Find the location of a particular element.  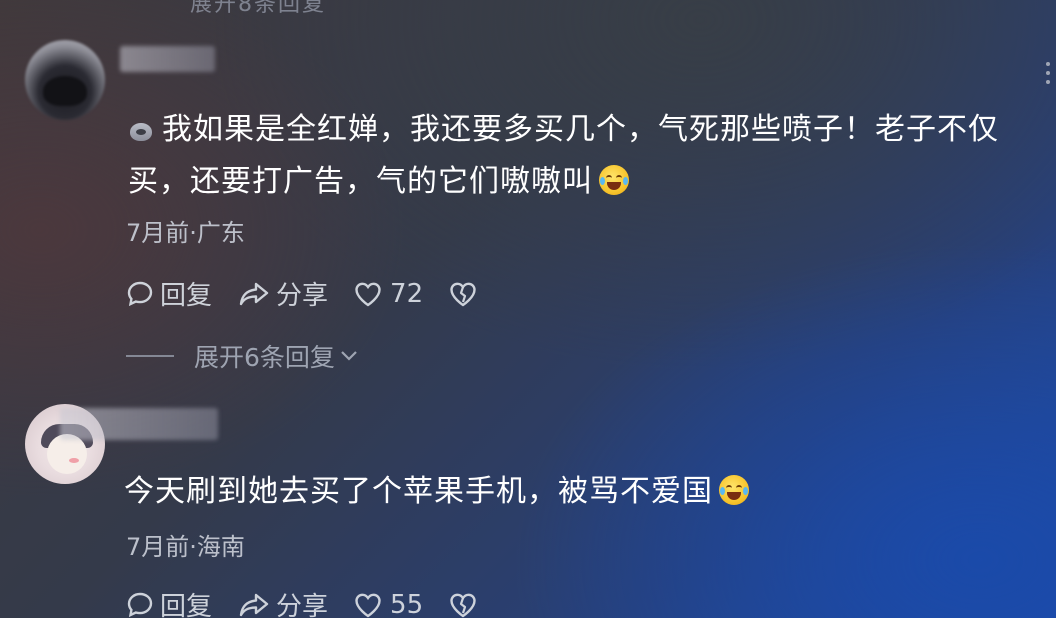

expand-replies-button: 展开6条回复 is located at coordinates (242, 356).